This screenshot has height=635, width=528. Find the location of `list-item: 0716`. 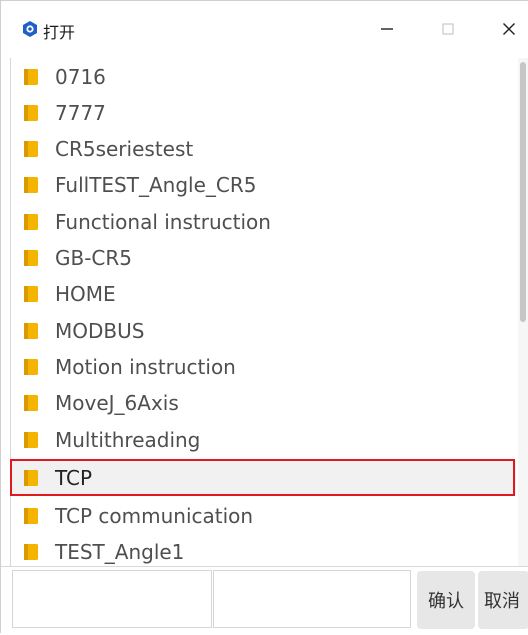

list-item: 0716 is located at coordinates (263, 76).